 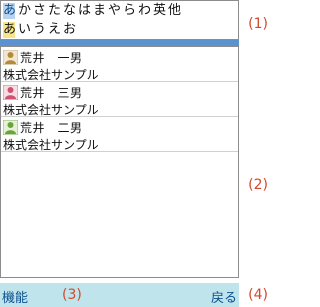 I want to click on index-tab-ei: 英, so click(x=159, y=11).